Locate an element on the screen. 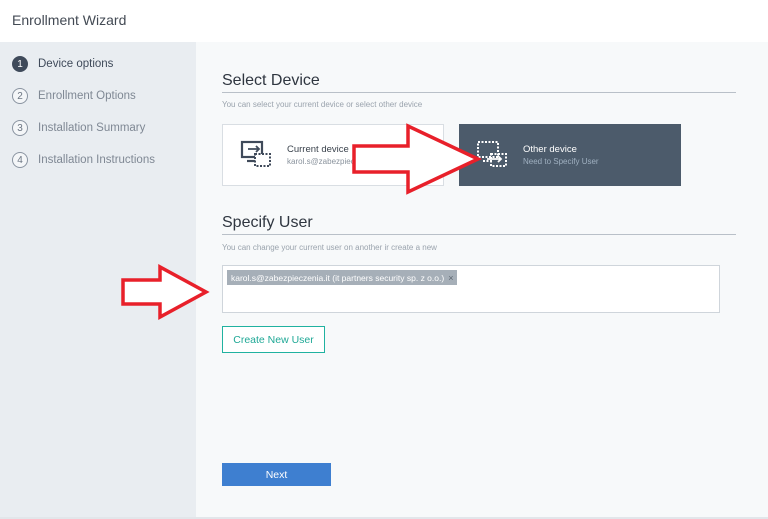 Image resolution: width=768 pixels, height=519 pixels. specify-user-divider is located at coordinates (479, 234).